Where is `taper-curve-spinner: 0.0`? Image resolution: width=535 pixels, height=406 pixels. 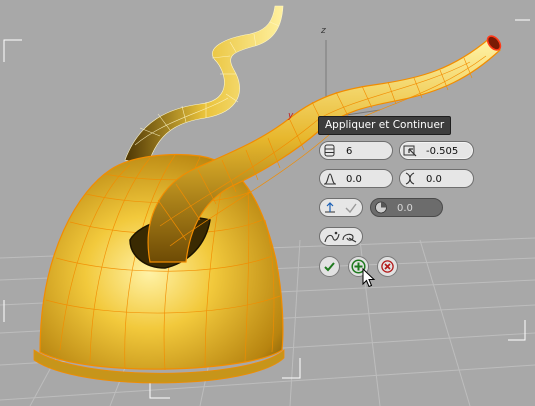 taper-curve-spinner: 0.0 is located at coordinates (356, 178).